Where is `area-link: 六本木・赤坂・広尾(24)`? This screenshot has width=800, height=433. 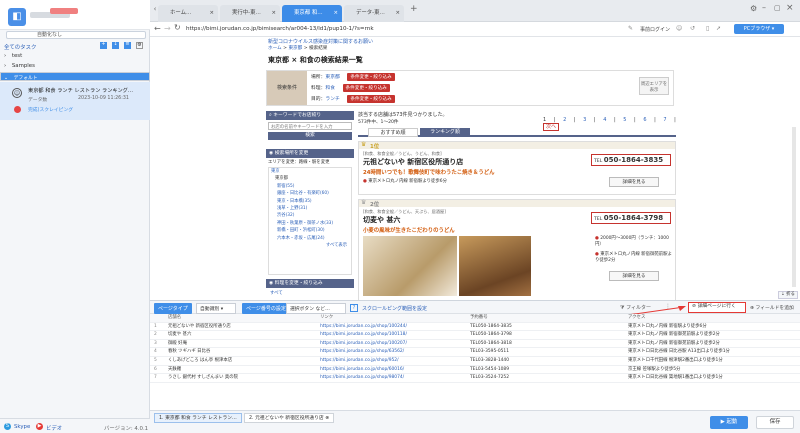
area-link: 六本木・赤坂・広尾(24) is located at coordinates (311, 238).